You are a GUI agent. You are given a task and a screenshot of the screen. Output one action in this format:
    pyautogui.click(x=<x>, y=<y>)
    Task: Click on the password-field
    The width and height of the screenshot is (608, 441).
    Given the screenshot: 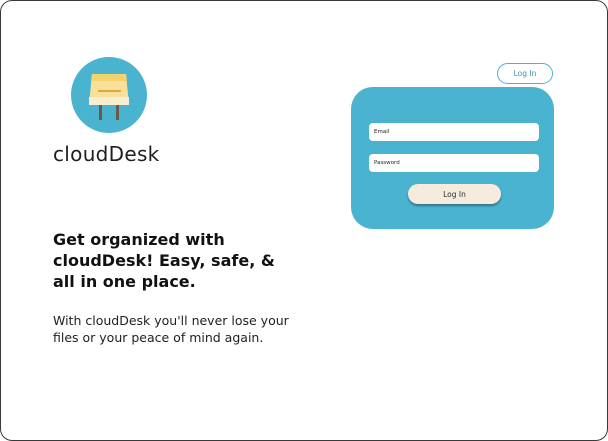 What is the action you would take?
    pyautogui.click(x=454, y=163)
    